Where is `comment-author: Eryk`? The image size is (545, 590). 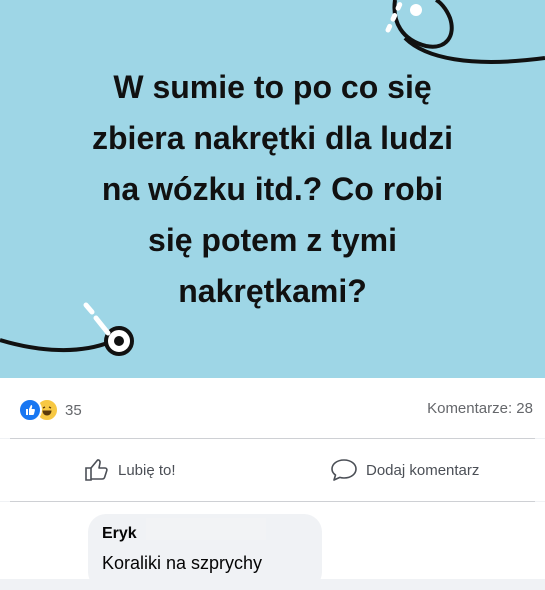
comment-author: Eryk is located at coordinates (119, 534).